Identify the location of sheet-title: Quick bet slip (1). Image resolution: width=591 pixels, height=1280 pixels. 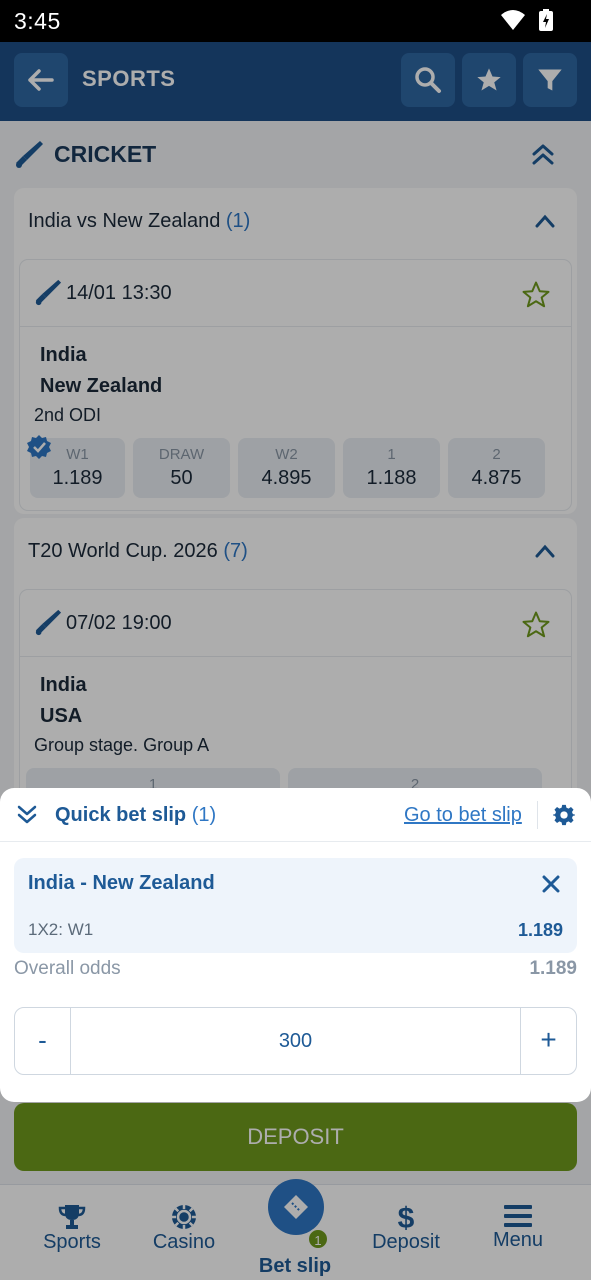
(135, 815).